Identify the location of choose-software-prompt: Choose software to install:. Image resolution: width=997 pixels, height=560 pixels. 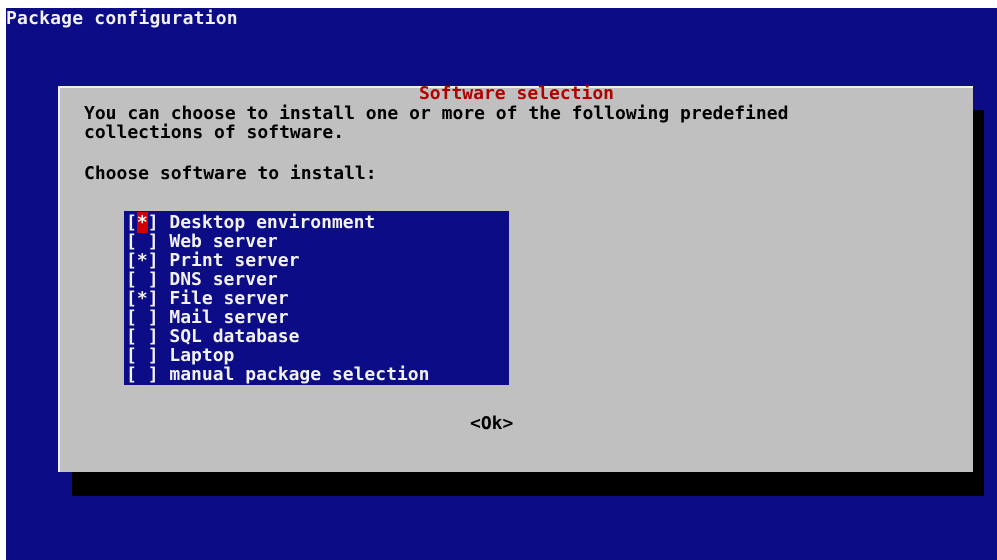
(230, 173).